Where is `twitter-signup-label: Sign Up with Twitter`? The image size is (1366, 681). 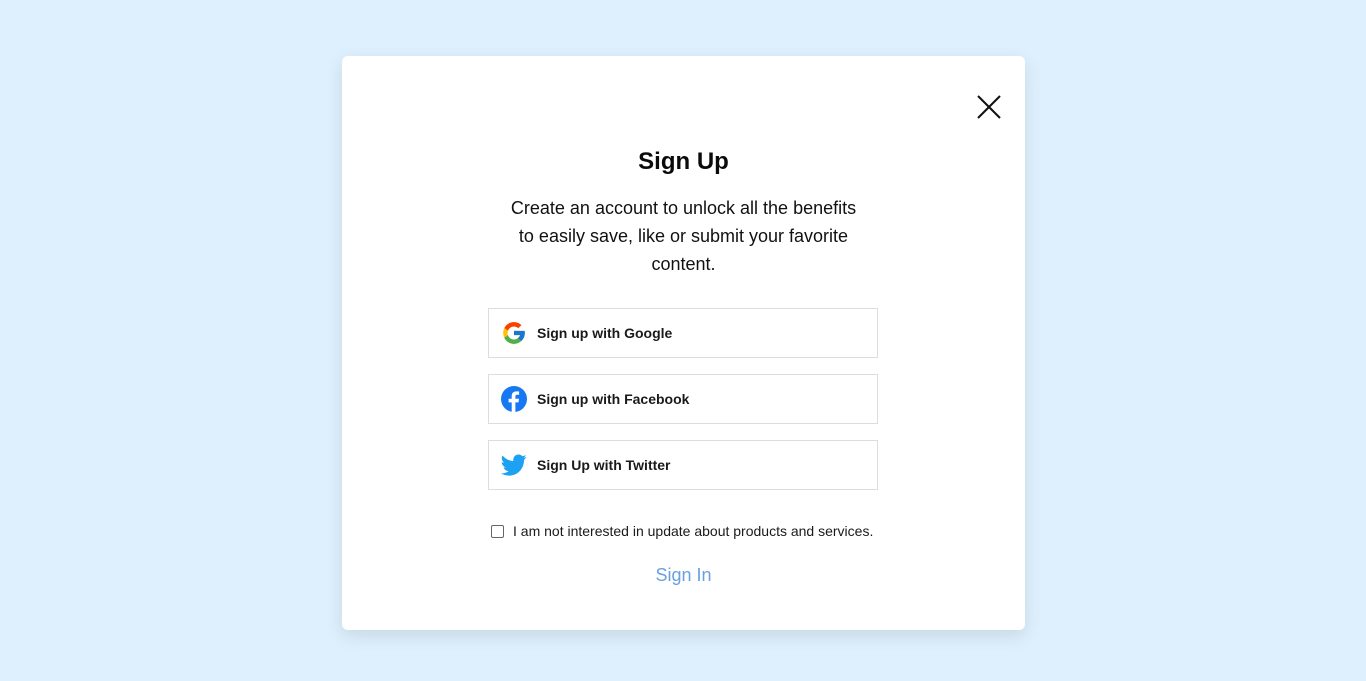 twitter-signup-label: Sign Up with Twitter is located at coordinates (604, 465).